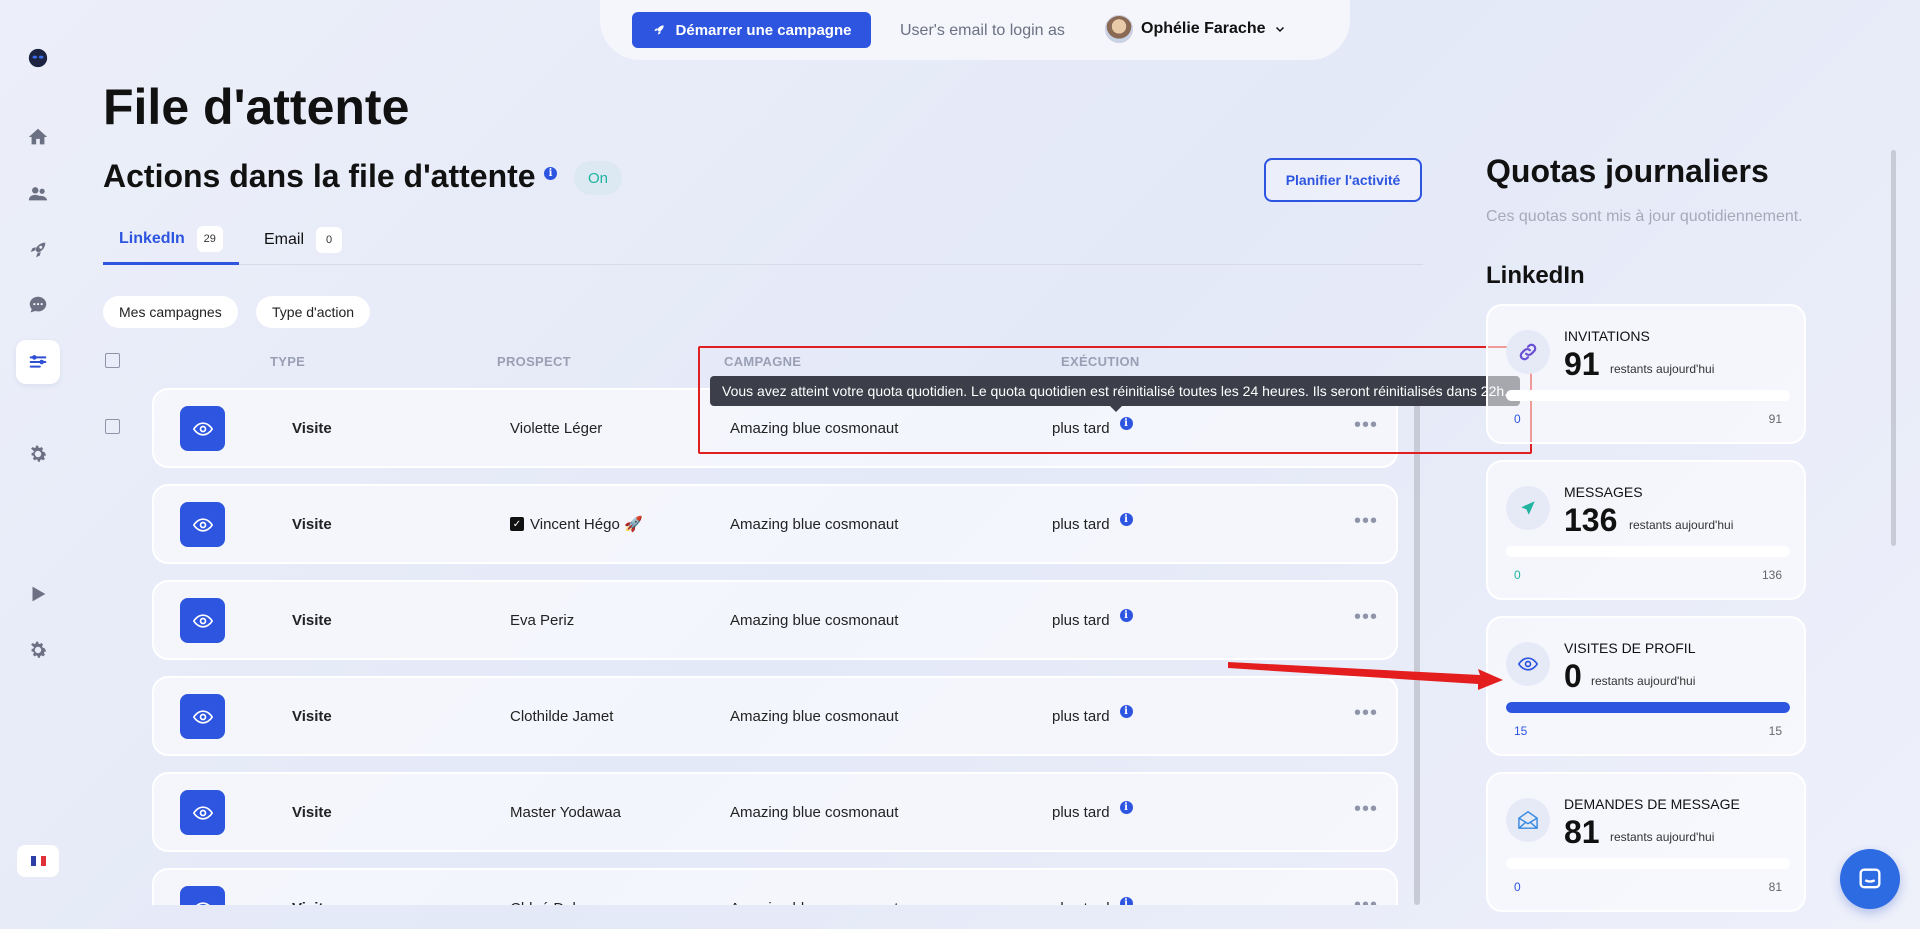 The height and width of the screenshot is (929, 1920). What do you see at coordinates (1775, 731) in the screenshot?
I see `quota-max: 15` at bounding box center [1775, 731].